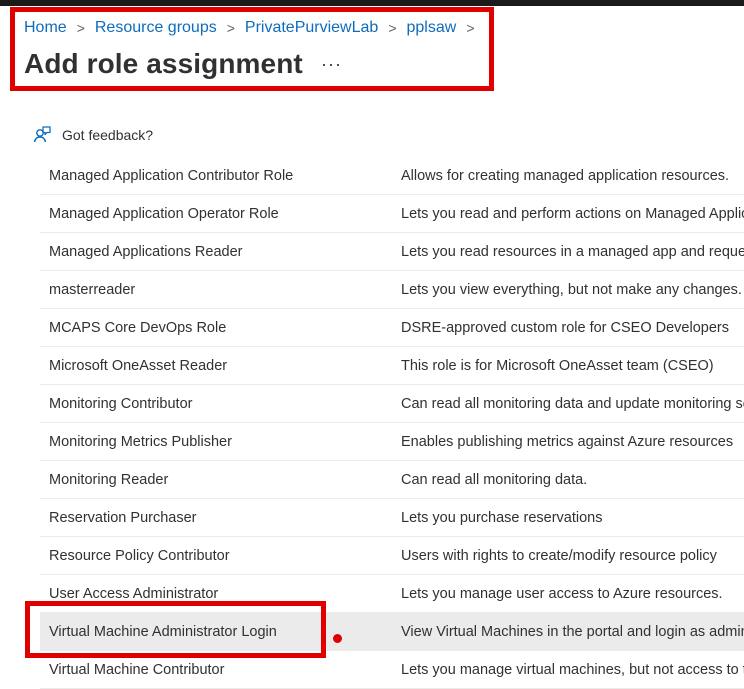 This screenshot has height=689, width=744. I want to click on feedback-icon, so click(42, 135).